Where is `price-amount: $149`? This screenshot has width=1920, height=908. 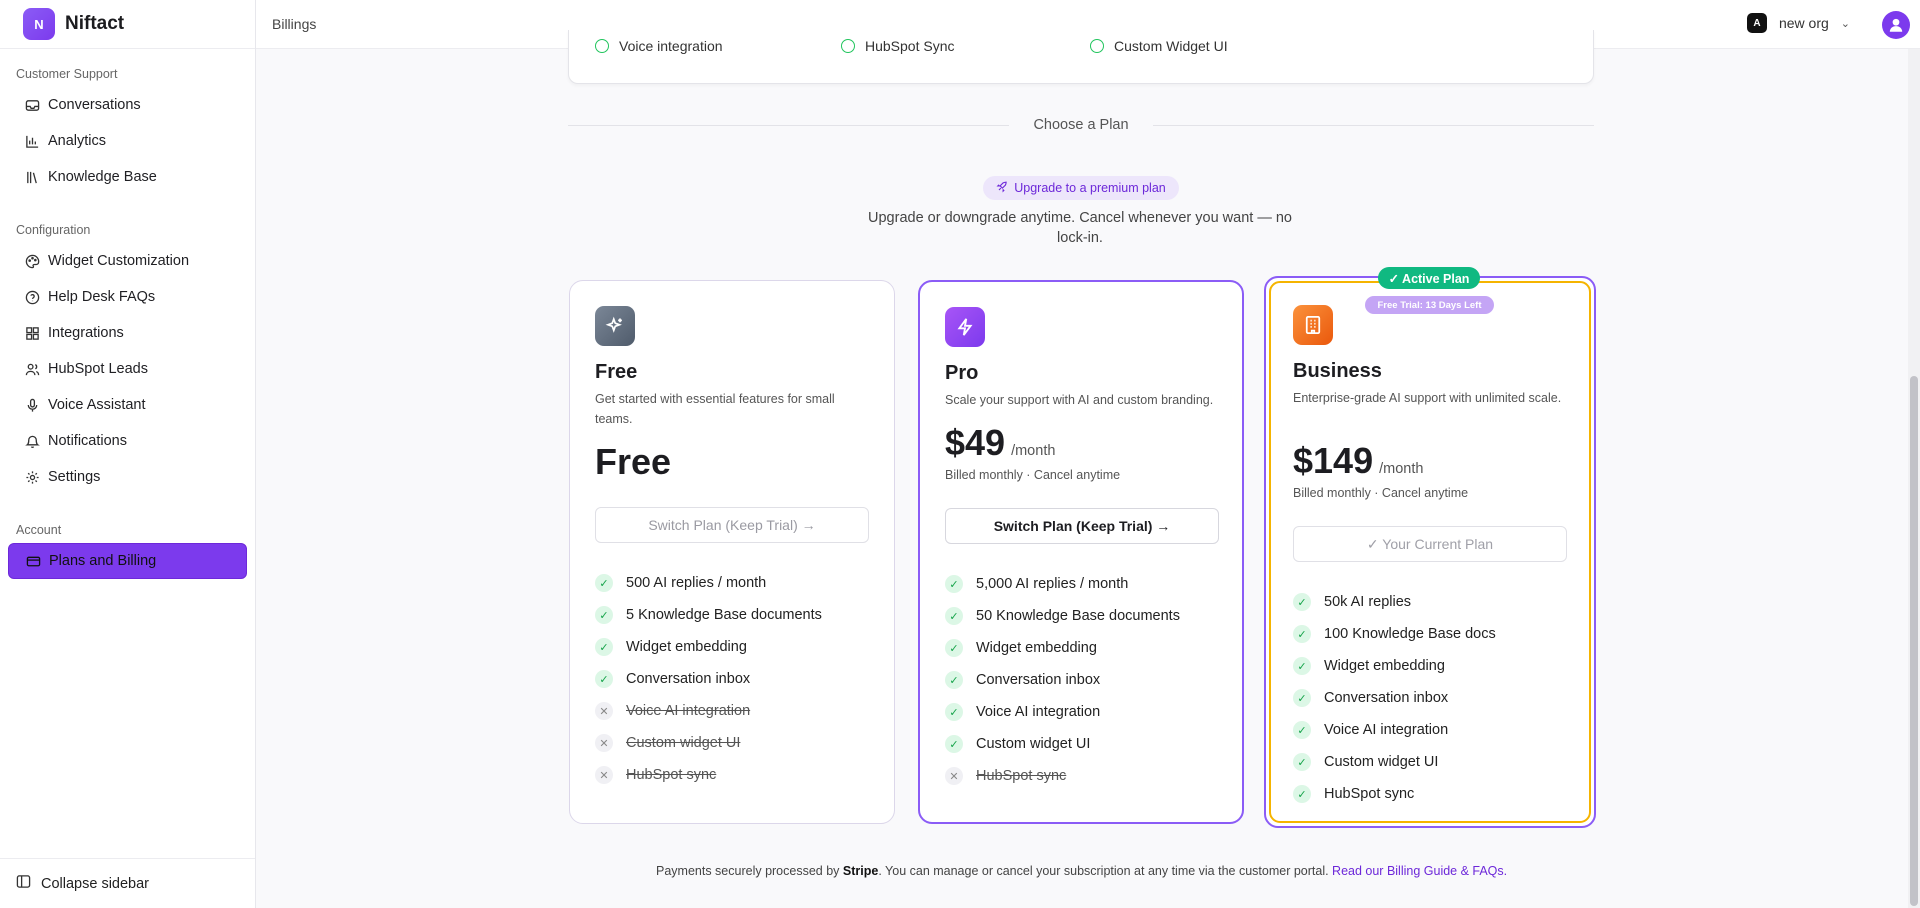
price-amount: $149 is located at coordinates (1333, 460).